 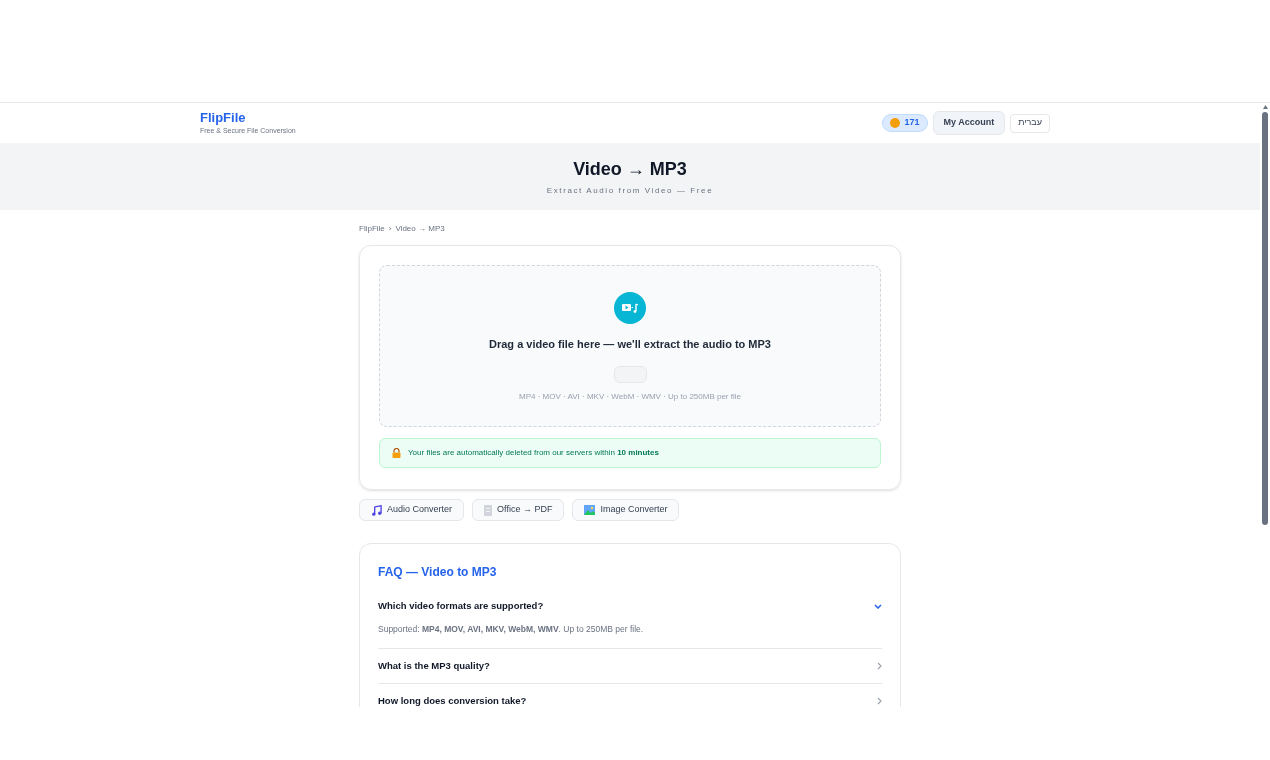 I want to click on faq-answer: Supported: MP4, MOV, AVI, MKV, WebM, WMV. Up to 250MB per file., so click(x=511, y=629).